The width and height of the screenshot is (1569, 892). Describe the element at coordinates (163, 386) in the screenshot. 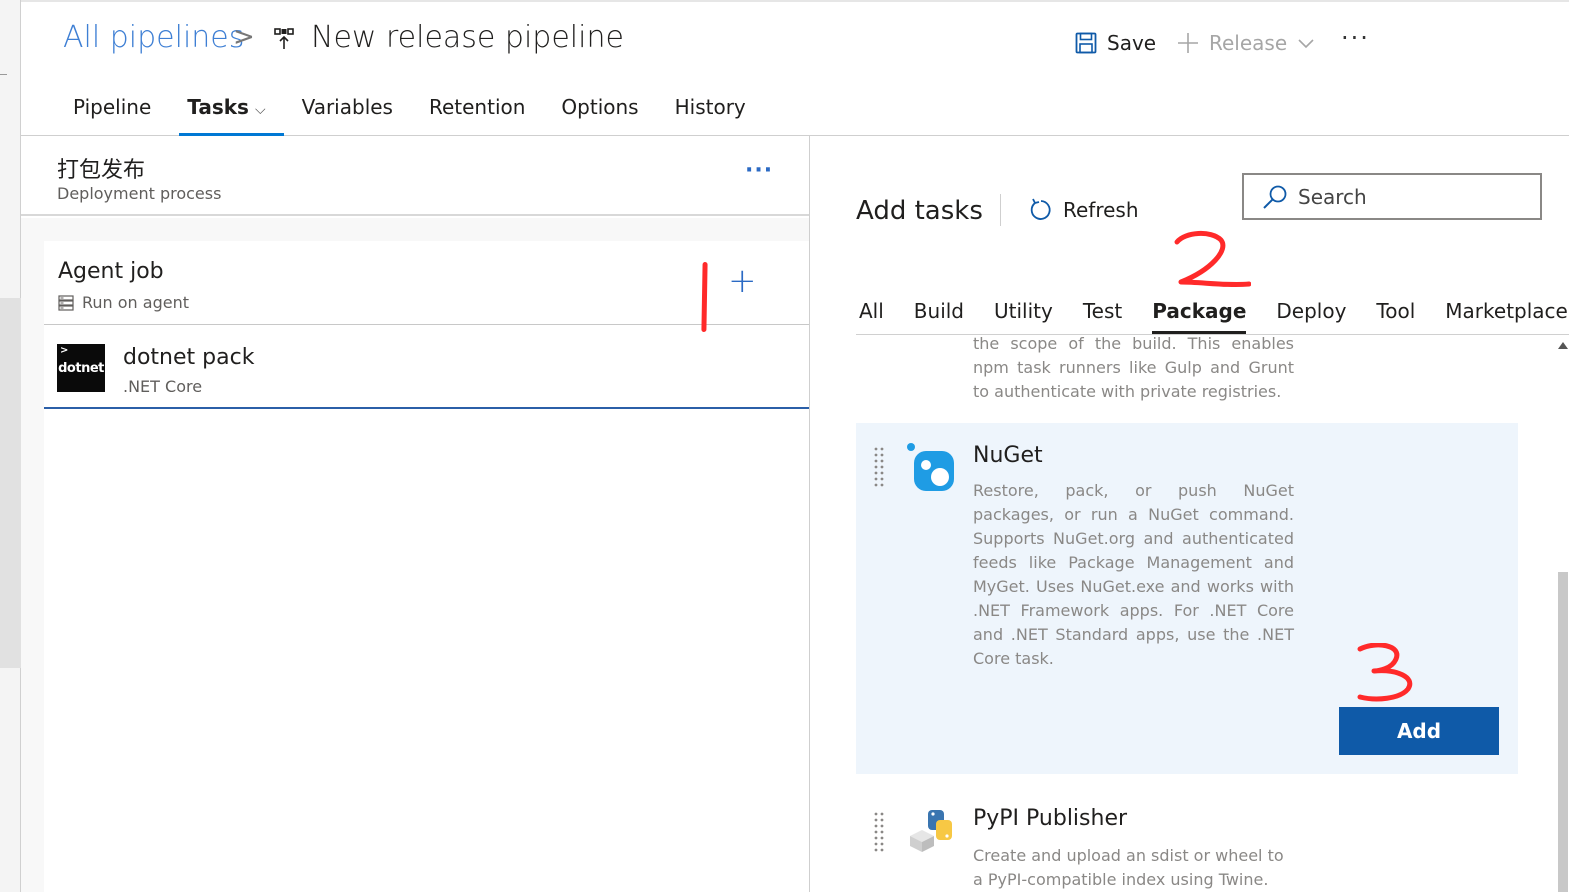

I see `task-subtitle: .NET Core` at that location.